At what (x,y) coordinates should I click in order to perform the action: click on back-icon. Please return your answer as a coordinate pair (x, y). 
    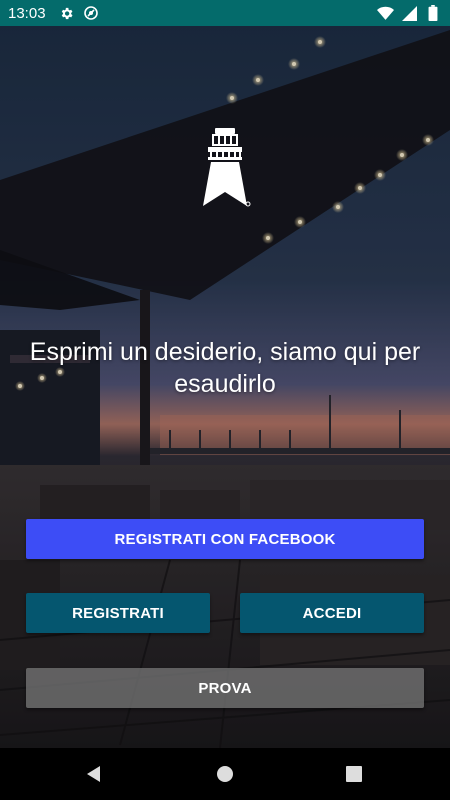
    Looking at the image, I should click on (94, 774).